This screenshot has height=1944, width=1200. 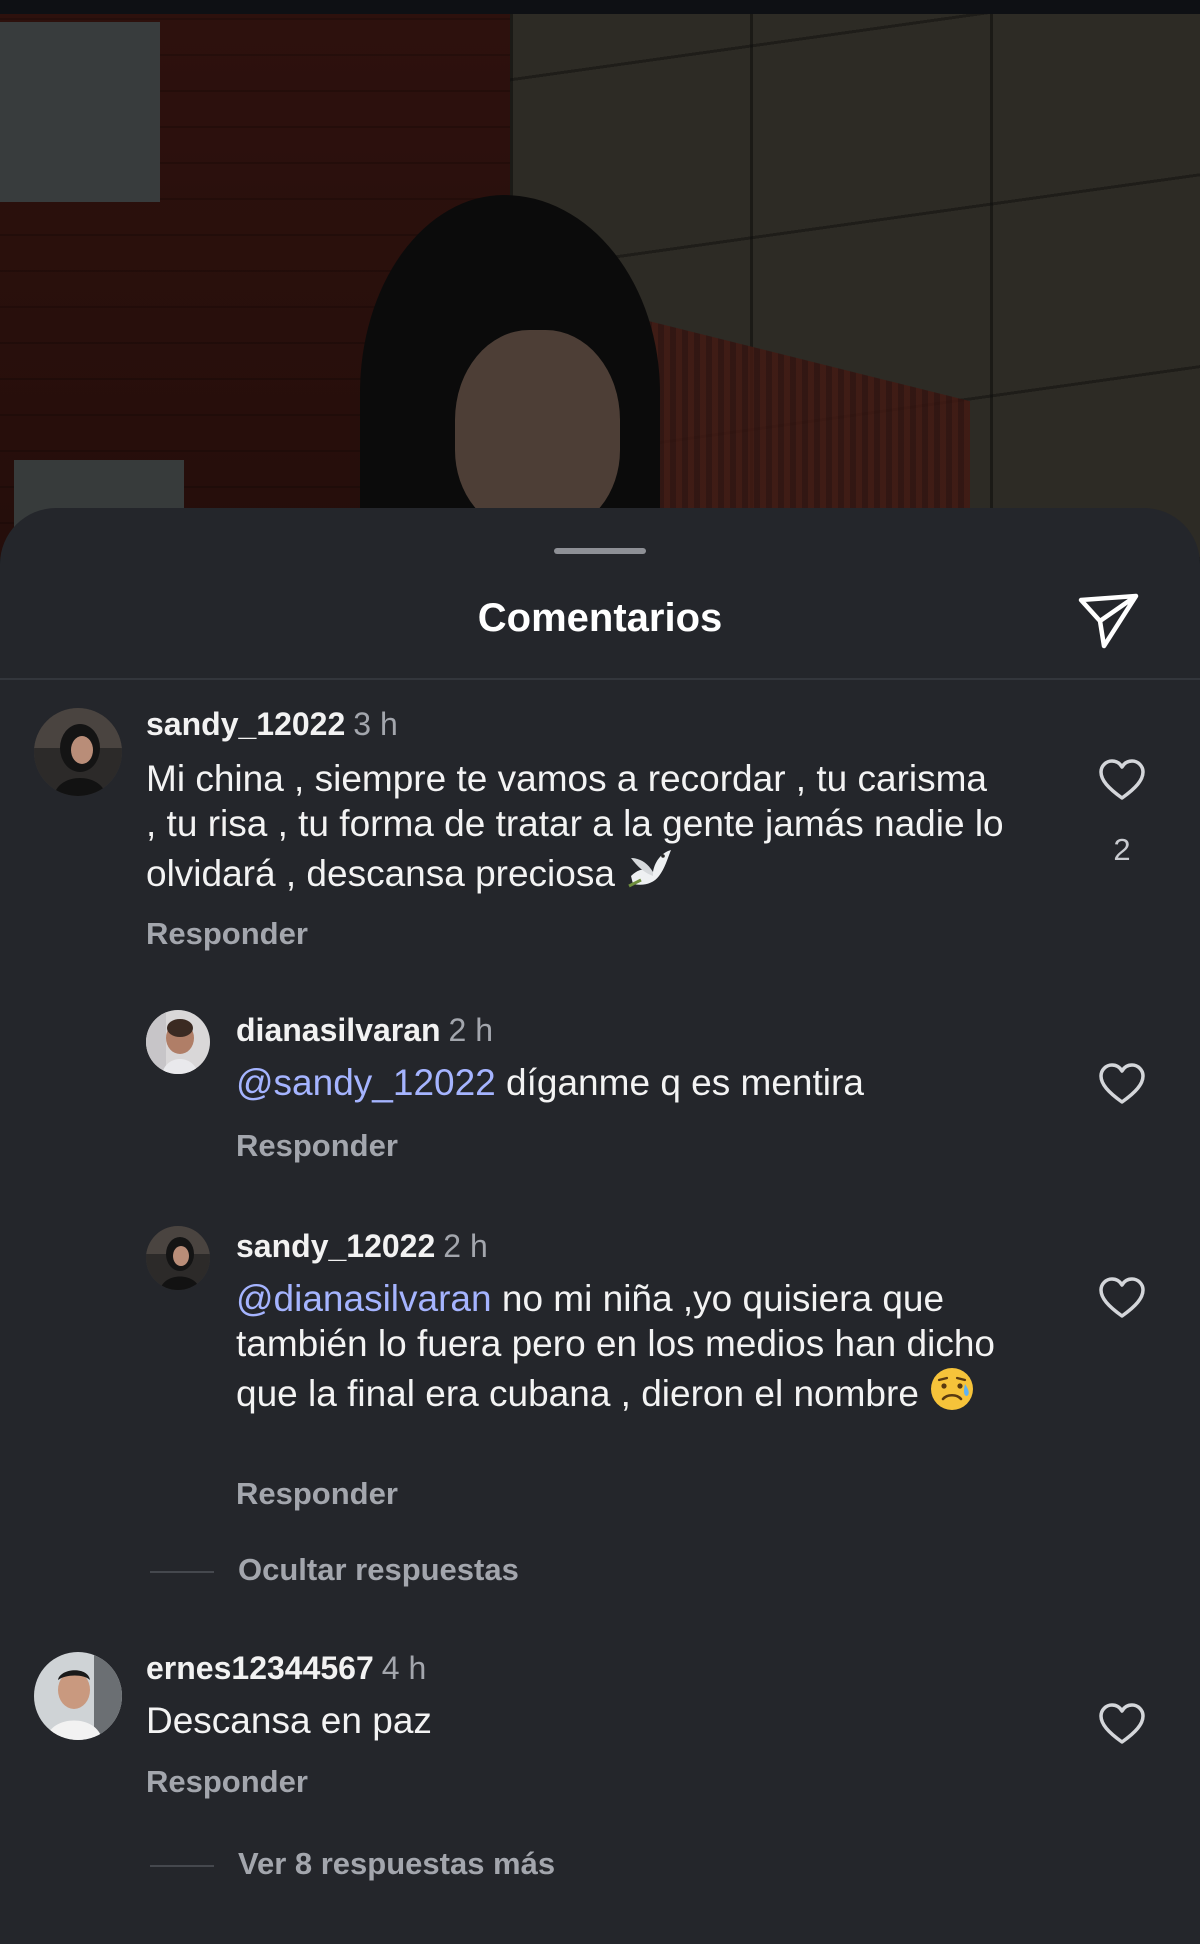 What do you see at coordinates (1122, 849) in the screenshot?
I see `like-count: 2` at bounding box center [1122, 849].